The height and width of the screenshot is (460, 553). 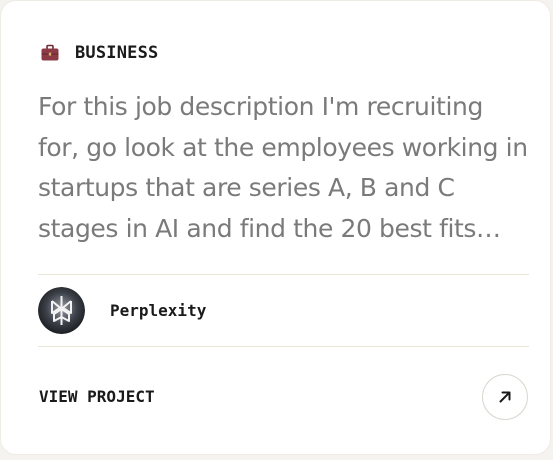 I want to click on open-project-button, so click(x=505, y=397).